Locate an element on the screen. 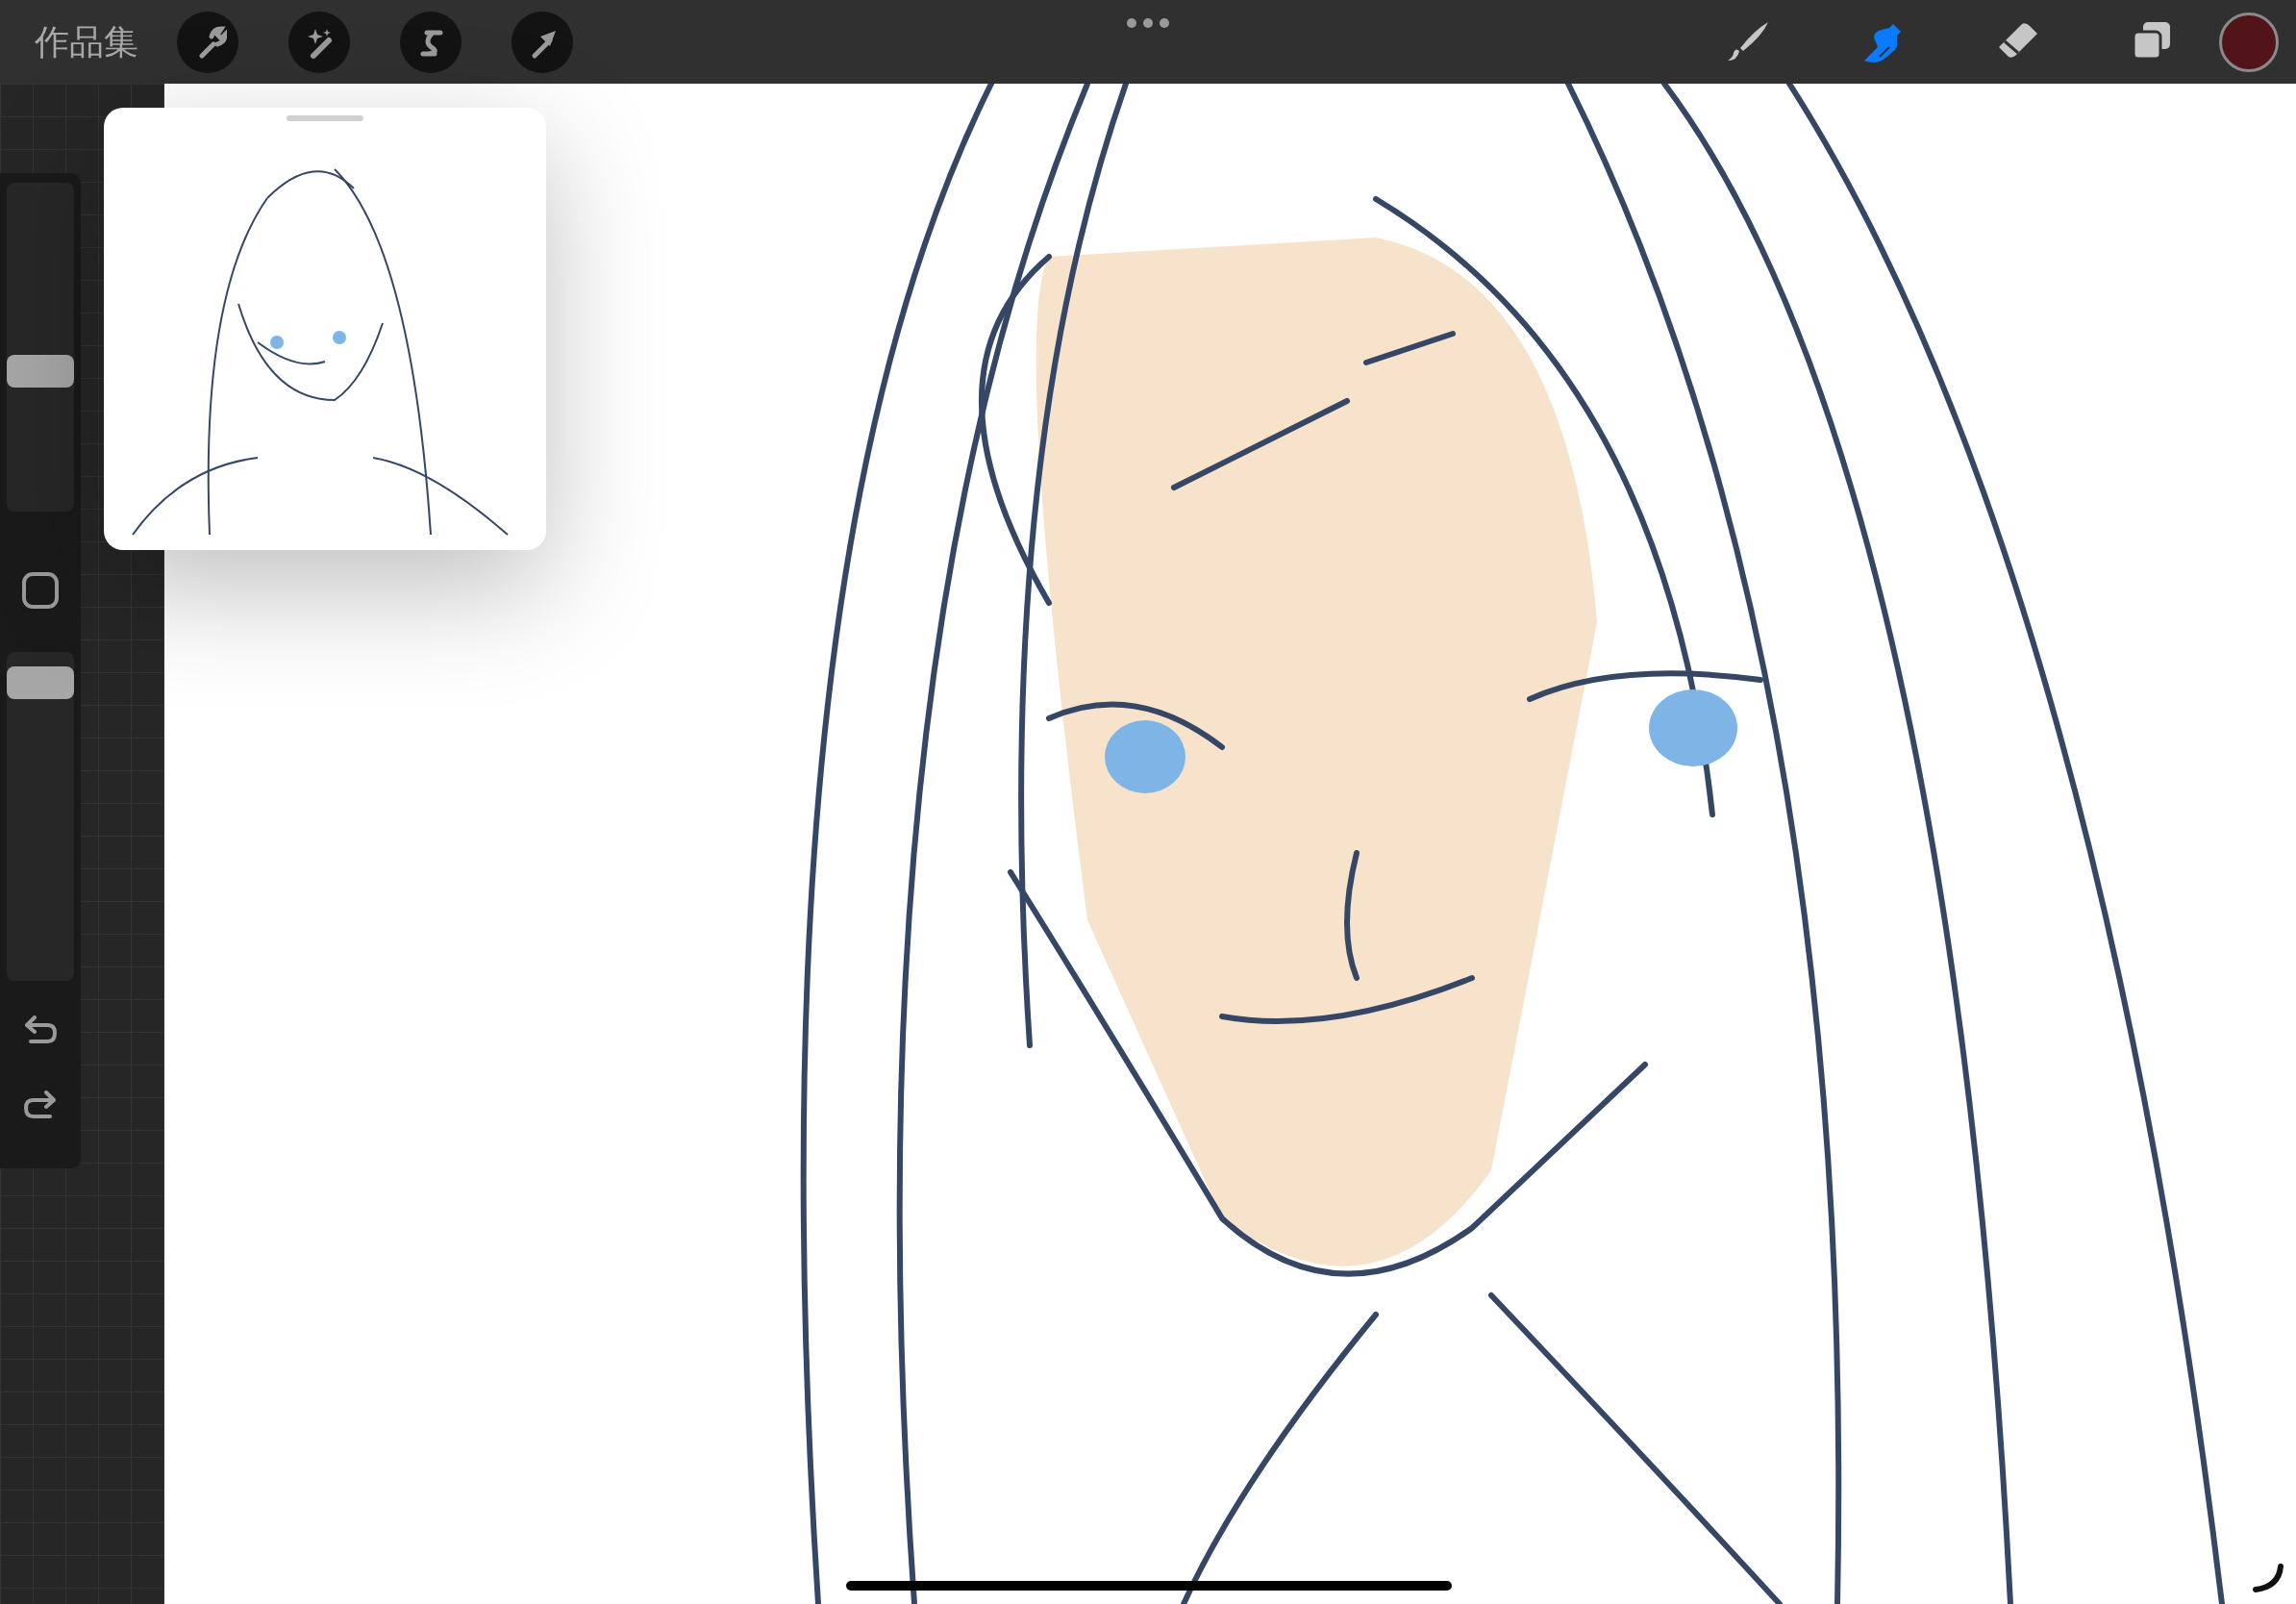 The image size is (2296, 1604). more-options-icon is located at coordinates (1148, 22).